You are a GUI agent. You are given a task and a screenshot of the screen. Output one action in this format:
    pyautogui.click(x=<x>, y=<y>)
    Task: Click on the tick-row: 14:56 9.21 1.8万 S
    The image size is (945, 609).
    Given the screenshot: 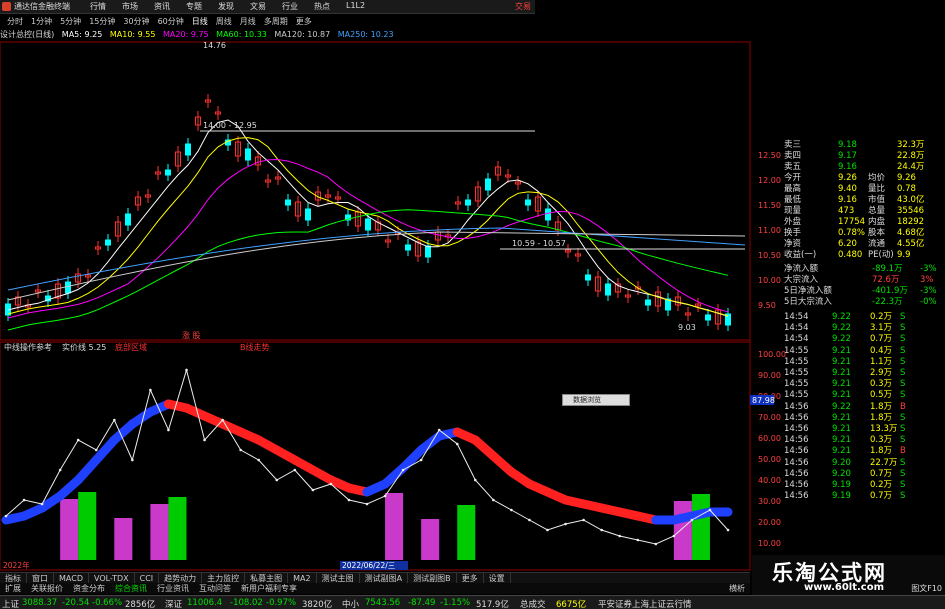 What is the action you would take?
    pyautogui.click(x=847, y=418)
    